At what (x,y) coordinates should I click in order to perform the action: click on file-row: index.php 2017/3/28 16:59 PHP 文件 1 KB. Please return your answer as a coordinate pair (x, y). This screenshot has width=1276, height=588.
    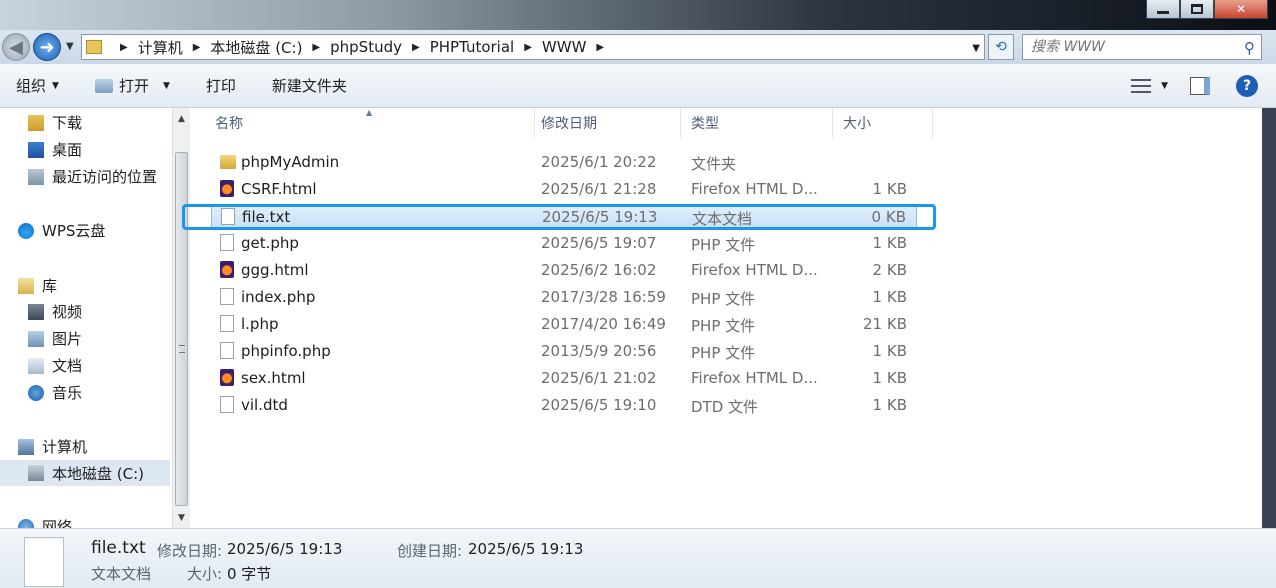
    Looking at the image, I should click on (564, 297).